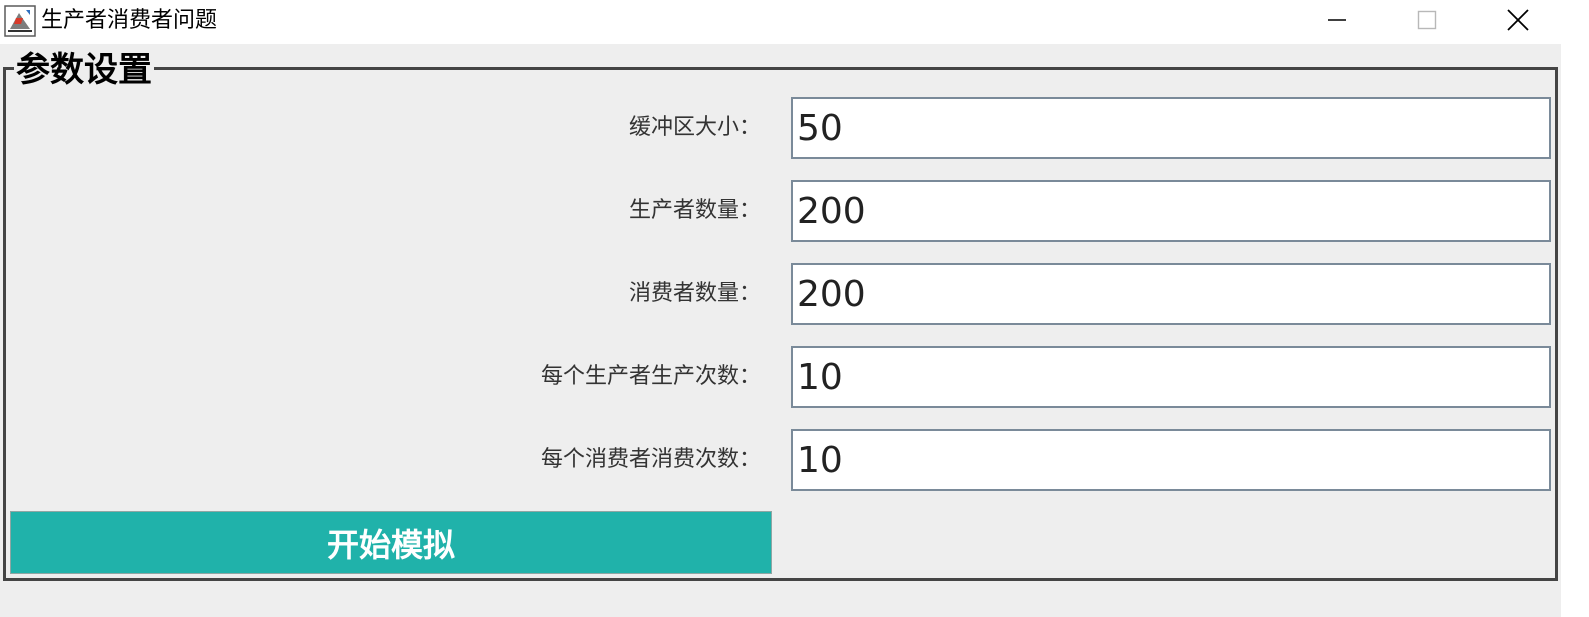 The image size is (1589, 617). Describe the element at coordinates (650, 376) in the screenshot. I see `produce-times-label: 每个生产者生产次数：` at that location.